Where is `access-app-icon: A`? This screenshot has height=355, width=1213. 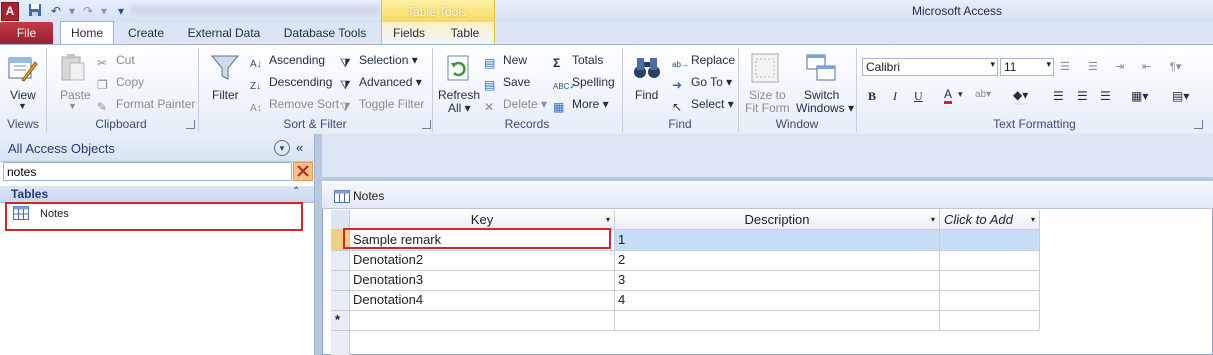
access-app-icon: A is located at coordinates (10, 11).